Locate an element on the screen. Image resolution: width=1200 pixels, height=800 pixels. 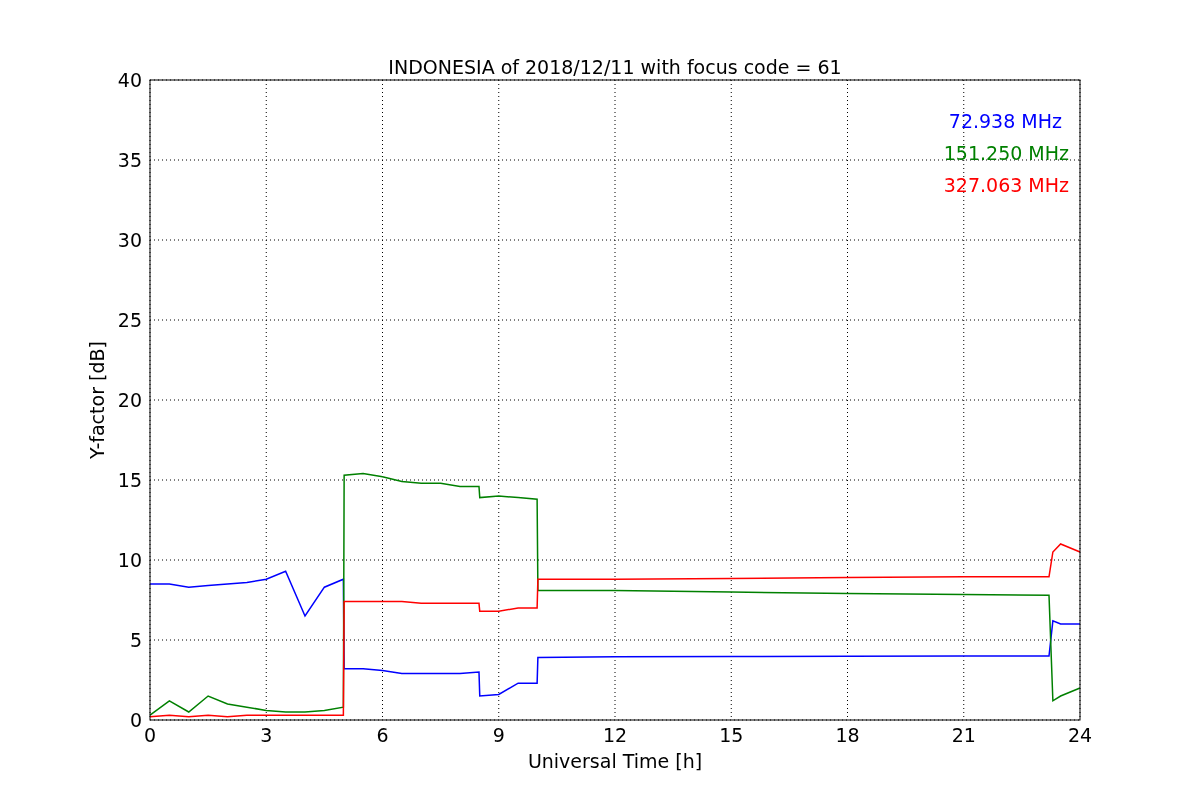
y-tick-label: 0 is located at coordinates (135, 720).